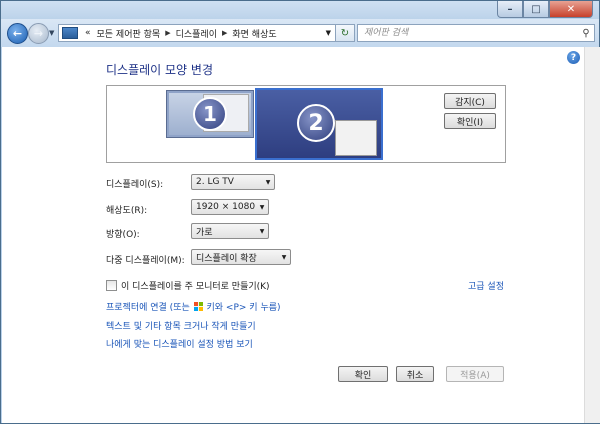  Describe the element at coordinates (254, 33) in the screenshot. I see `breadcrumb-screen-resolution: 화면 해상도` at that location.